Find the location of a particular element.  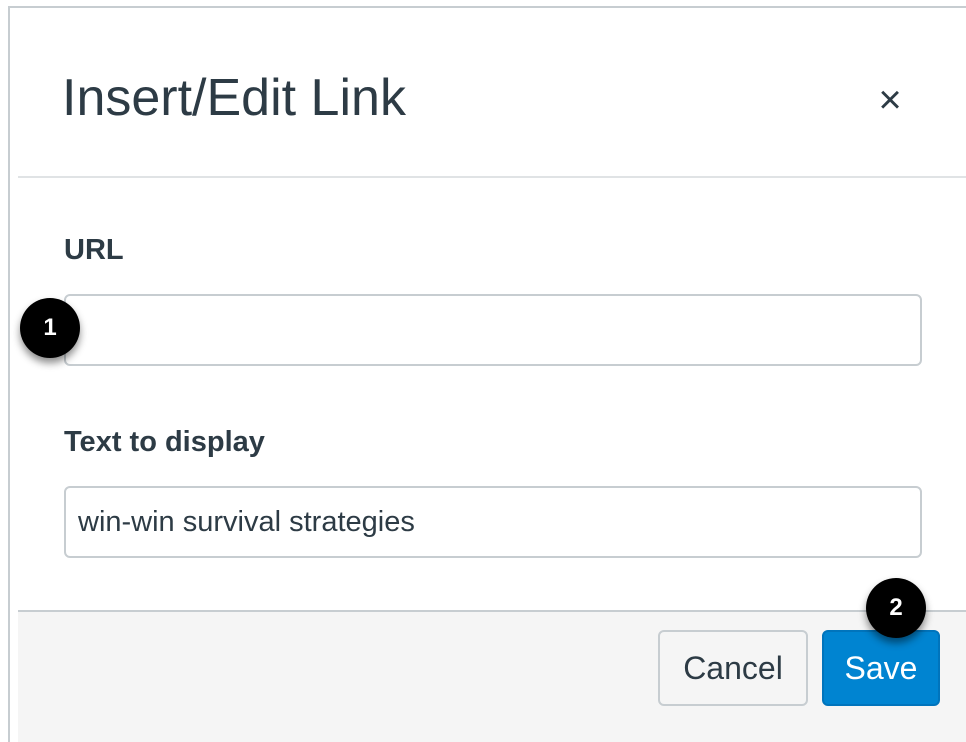

url-label: URL is located at coordinates (94, 250).